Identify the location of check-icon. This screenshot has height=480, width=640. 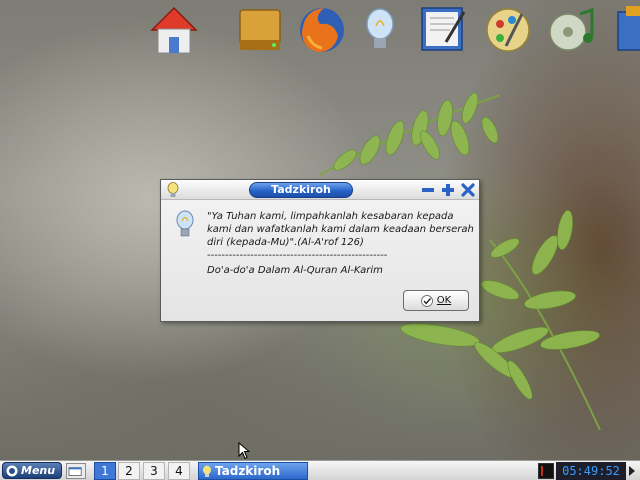
(426, 300).